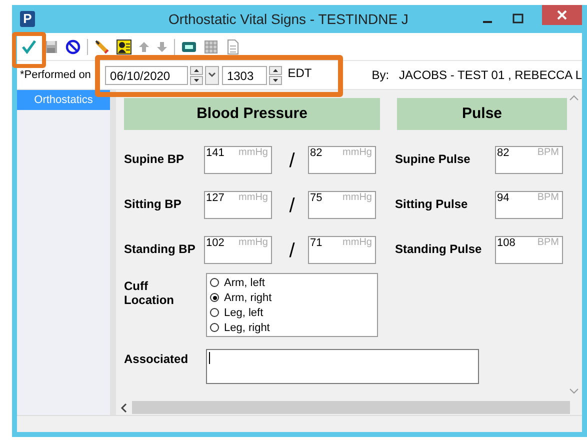  What do you see at coordinates (252, 114) in the screenshot?
I see `section-header: Blood Pressure` at bounding box center [252, 114].